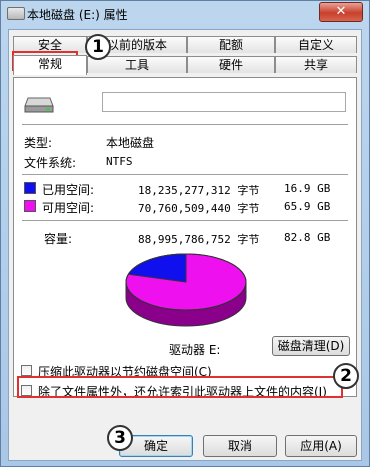 The image size is (370, 467). Describe the element at coordinates (98, 47) in the screenshot. I see `step-1-badge: 1` at that location.